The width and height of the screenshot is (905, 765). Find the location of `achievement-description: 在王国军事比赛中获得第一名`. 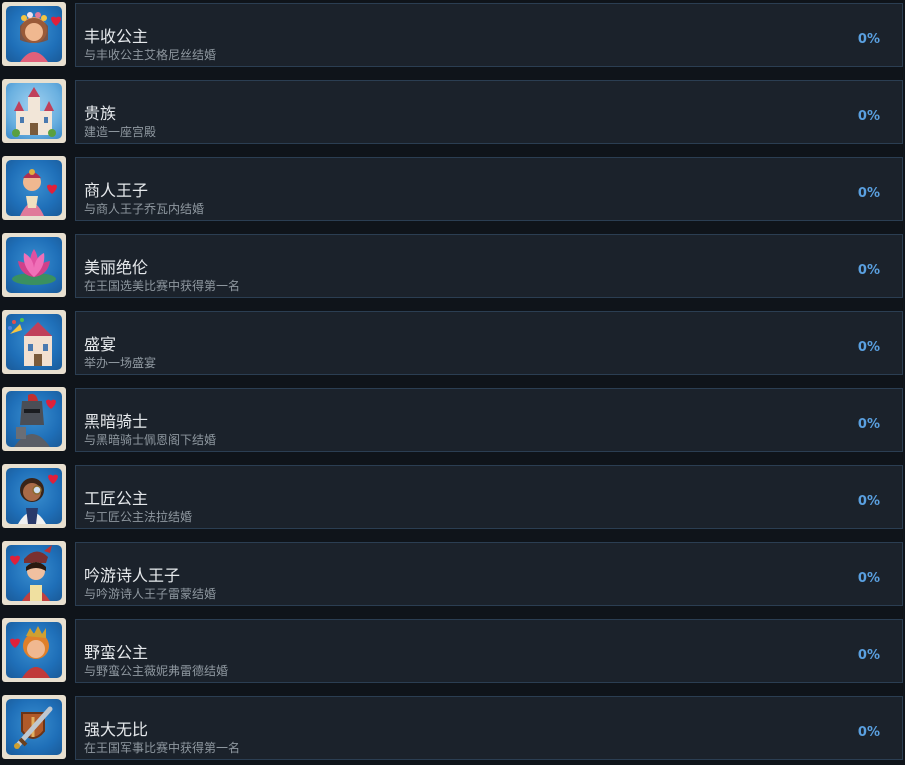

achievement-description: 在王国军事比赛中获得第一名 is located at coordinates (162, 748).